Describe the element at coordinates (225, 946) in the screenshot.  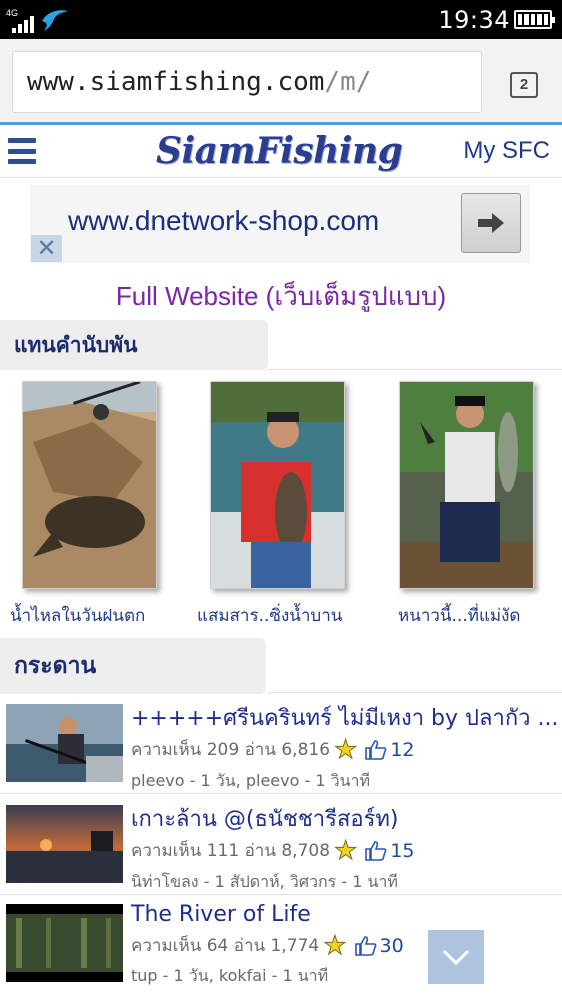
I see `thread-stats-text: ความเห็น 64 อ่าน 1,774` at that location.